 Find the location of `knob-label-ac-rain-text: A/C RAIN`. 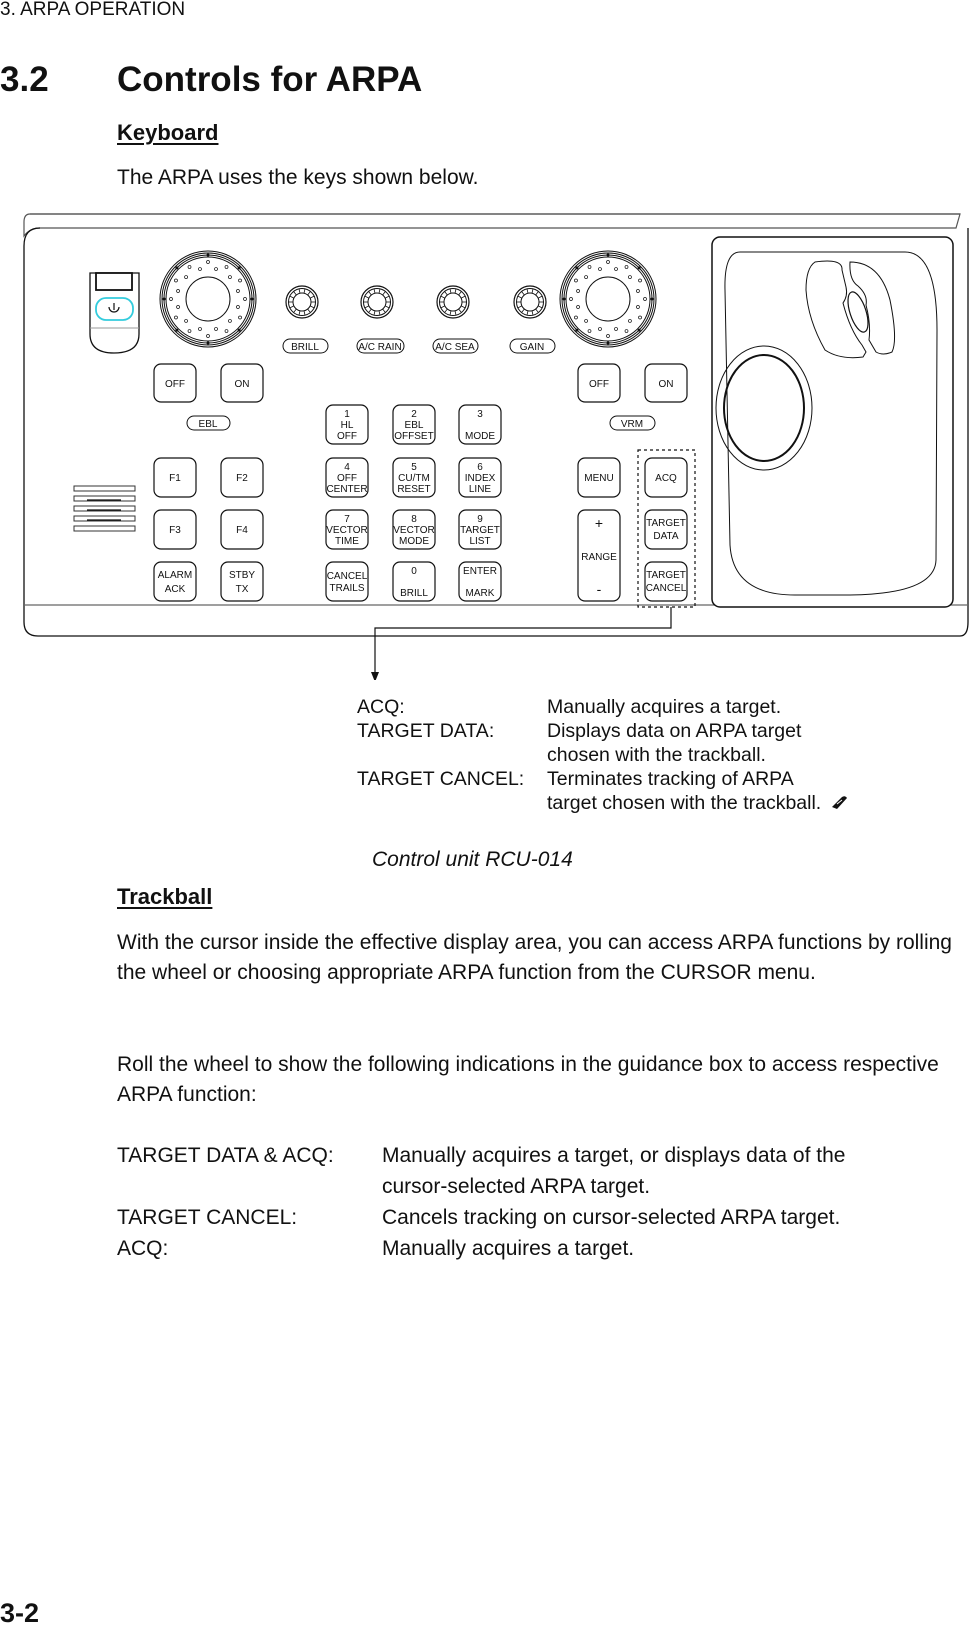

knob-label-ac-rain-text: A/C RAIN is located at coordinates (379, 347).